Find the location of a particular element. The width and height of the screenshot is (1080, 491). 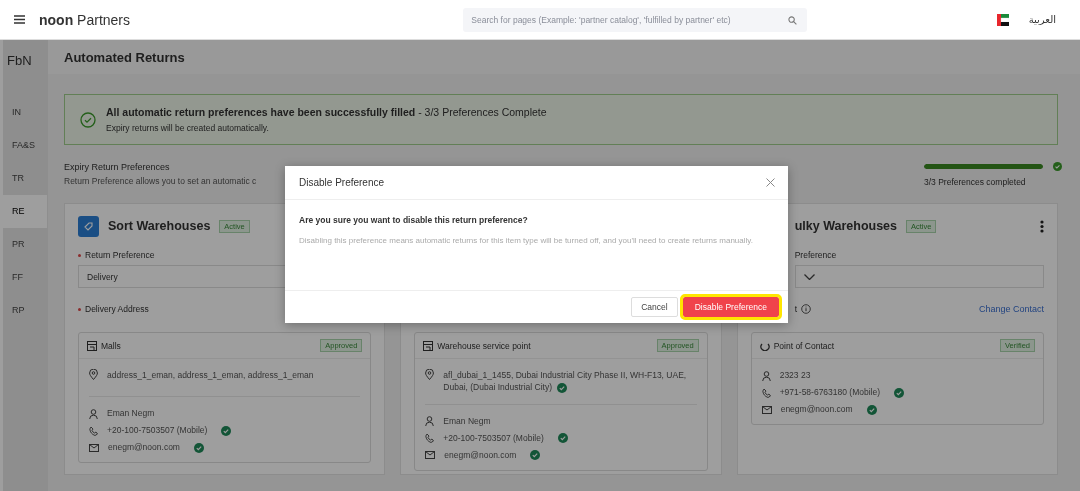

box-title: Point of Contact is located at coordinates (804, 345).